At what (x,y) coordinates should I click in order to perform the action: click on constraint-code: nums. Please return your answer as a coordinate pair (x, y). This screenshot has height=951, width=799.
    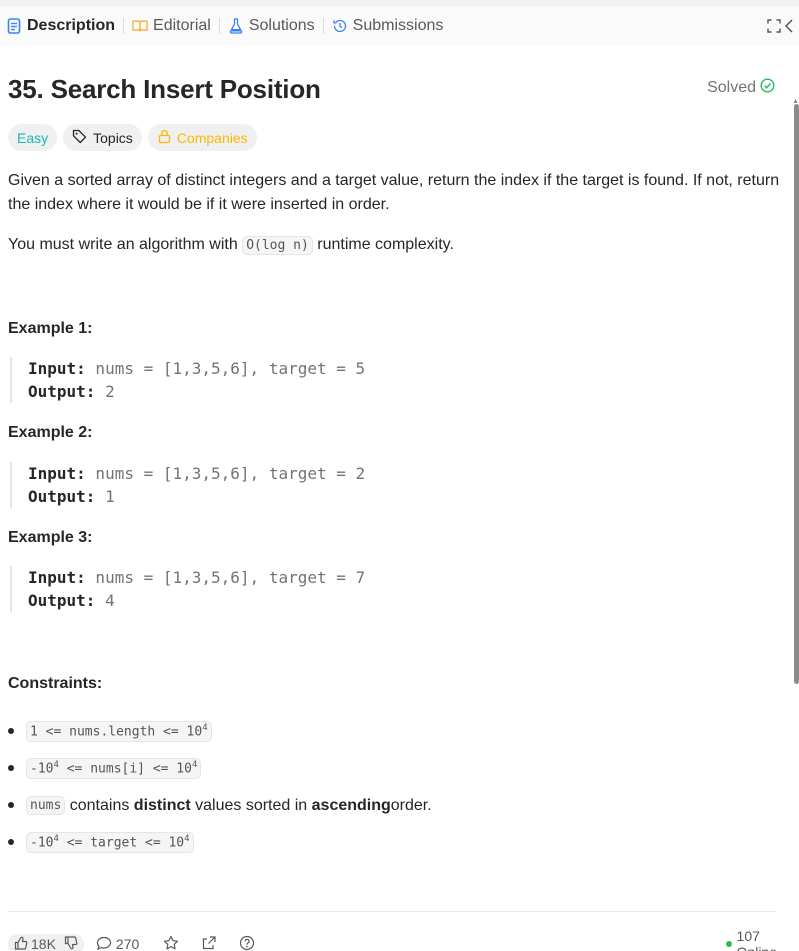
    Looking at the image, I should click on (46, 805).